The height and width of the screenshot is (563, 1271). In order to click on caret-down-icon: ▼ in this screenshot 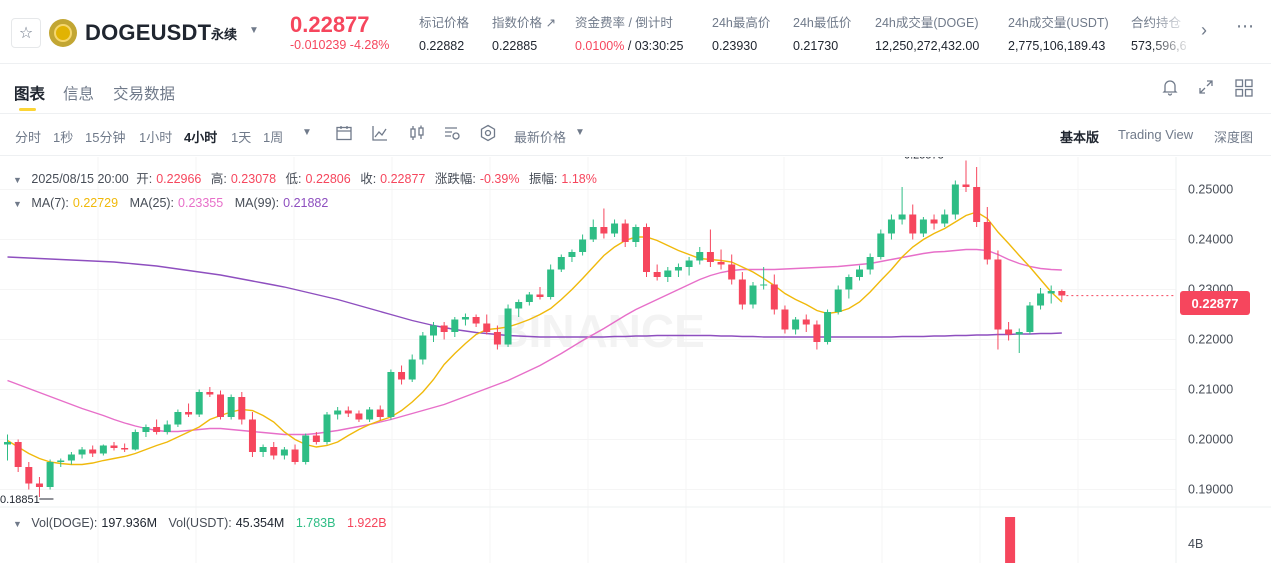, I will do `click(254, 30)`.